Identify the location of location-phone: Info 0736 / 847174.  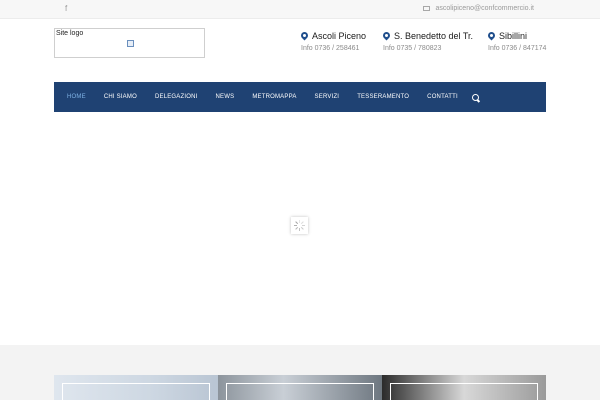
(517, 48).